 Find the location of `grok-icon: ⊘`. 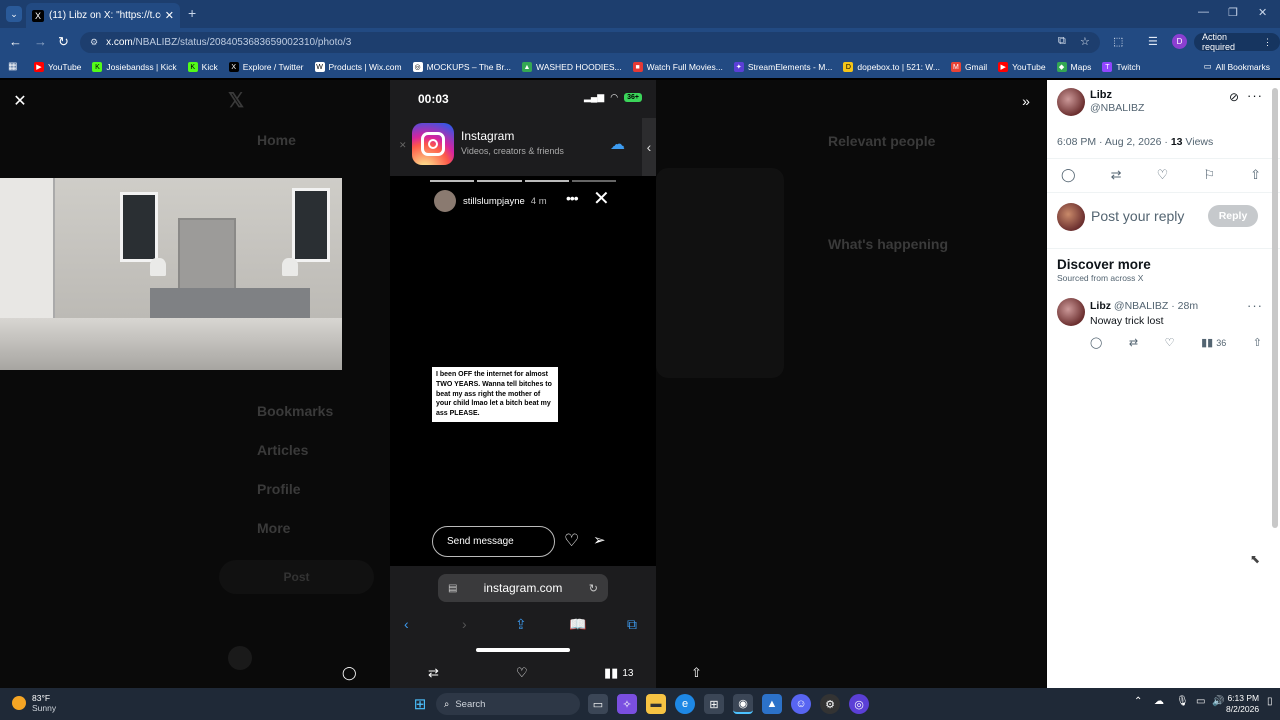

grok-icon: ⊘ is located at coordinates (1234, 97).